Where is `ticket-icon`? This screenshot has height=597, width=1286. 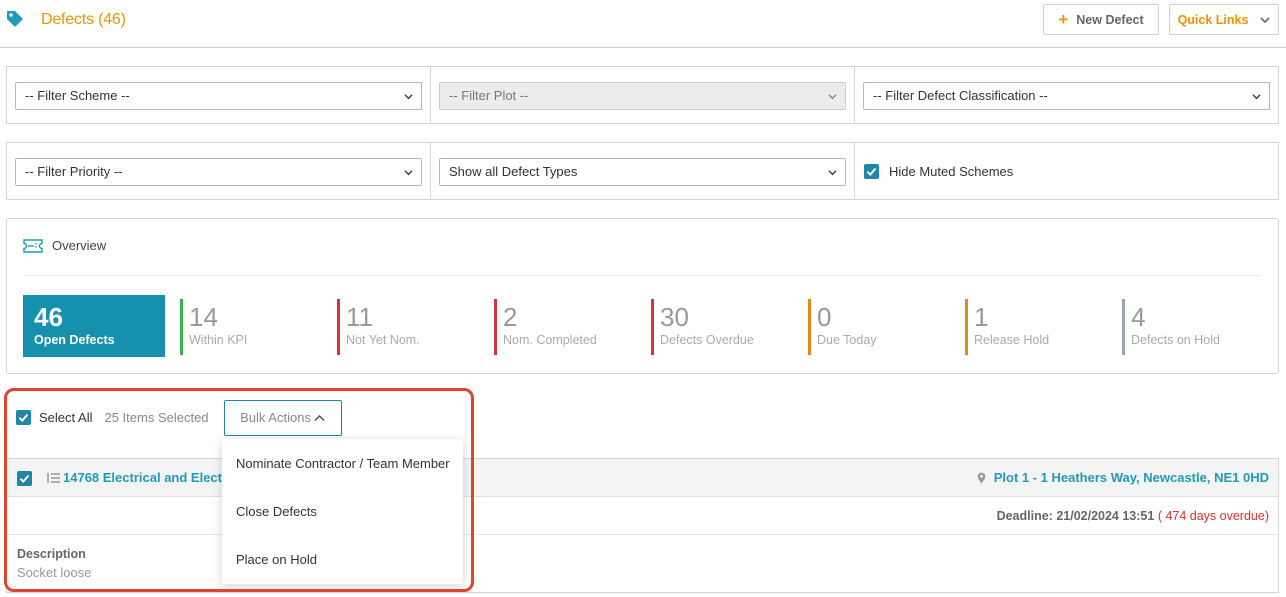 ticket-icon is located at coordinates (33, 245).